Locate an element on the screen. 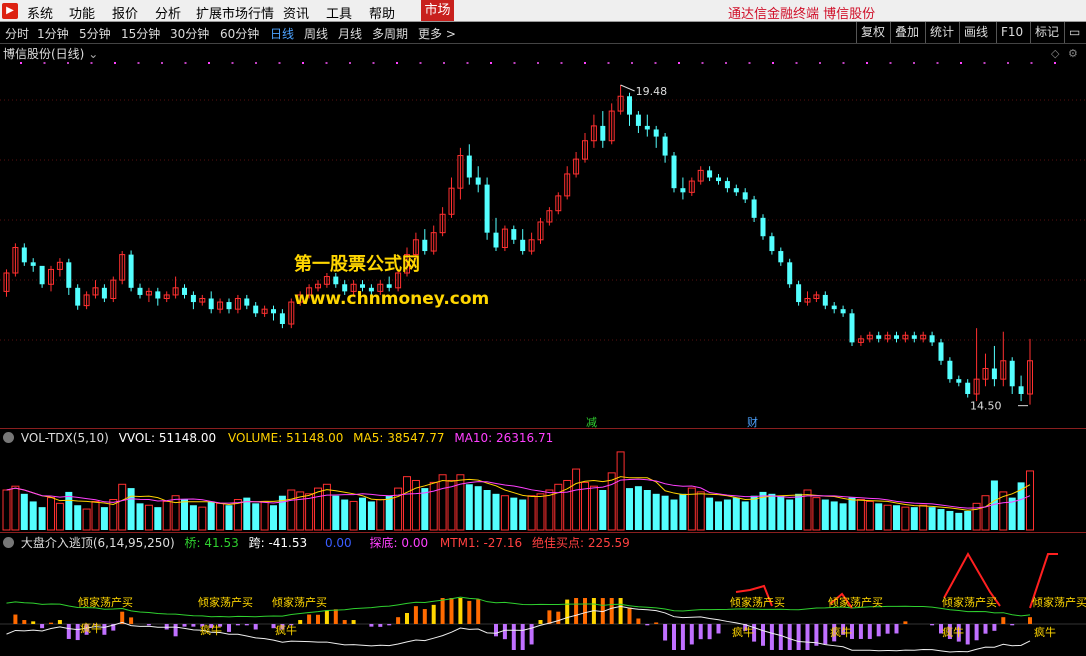 This screenshot has width=1086, height=656. period-more: 更多 > is located at coordinates (437, 33).